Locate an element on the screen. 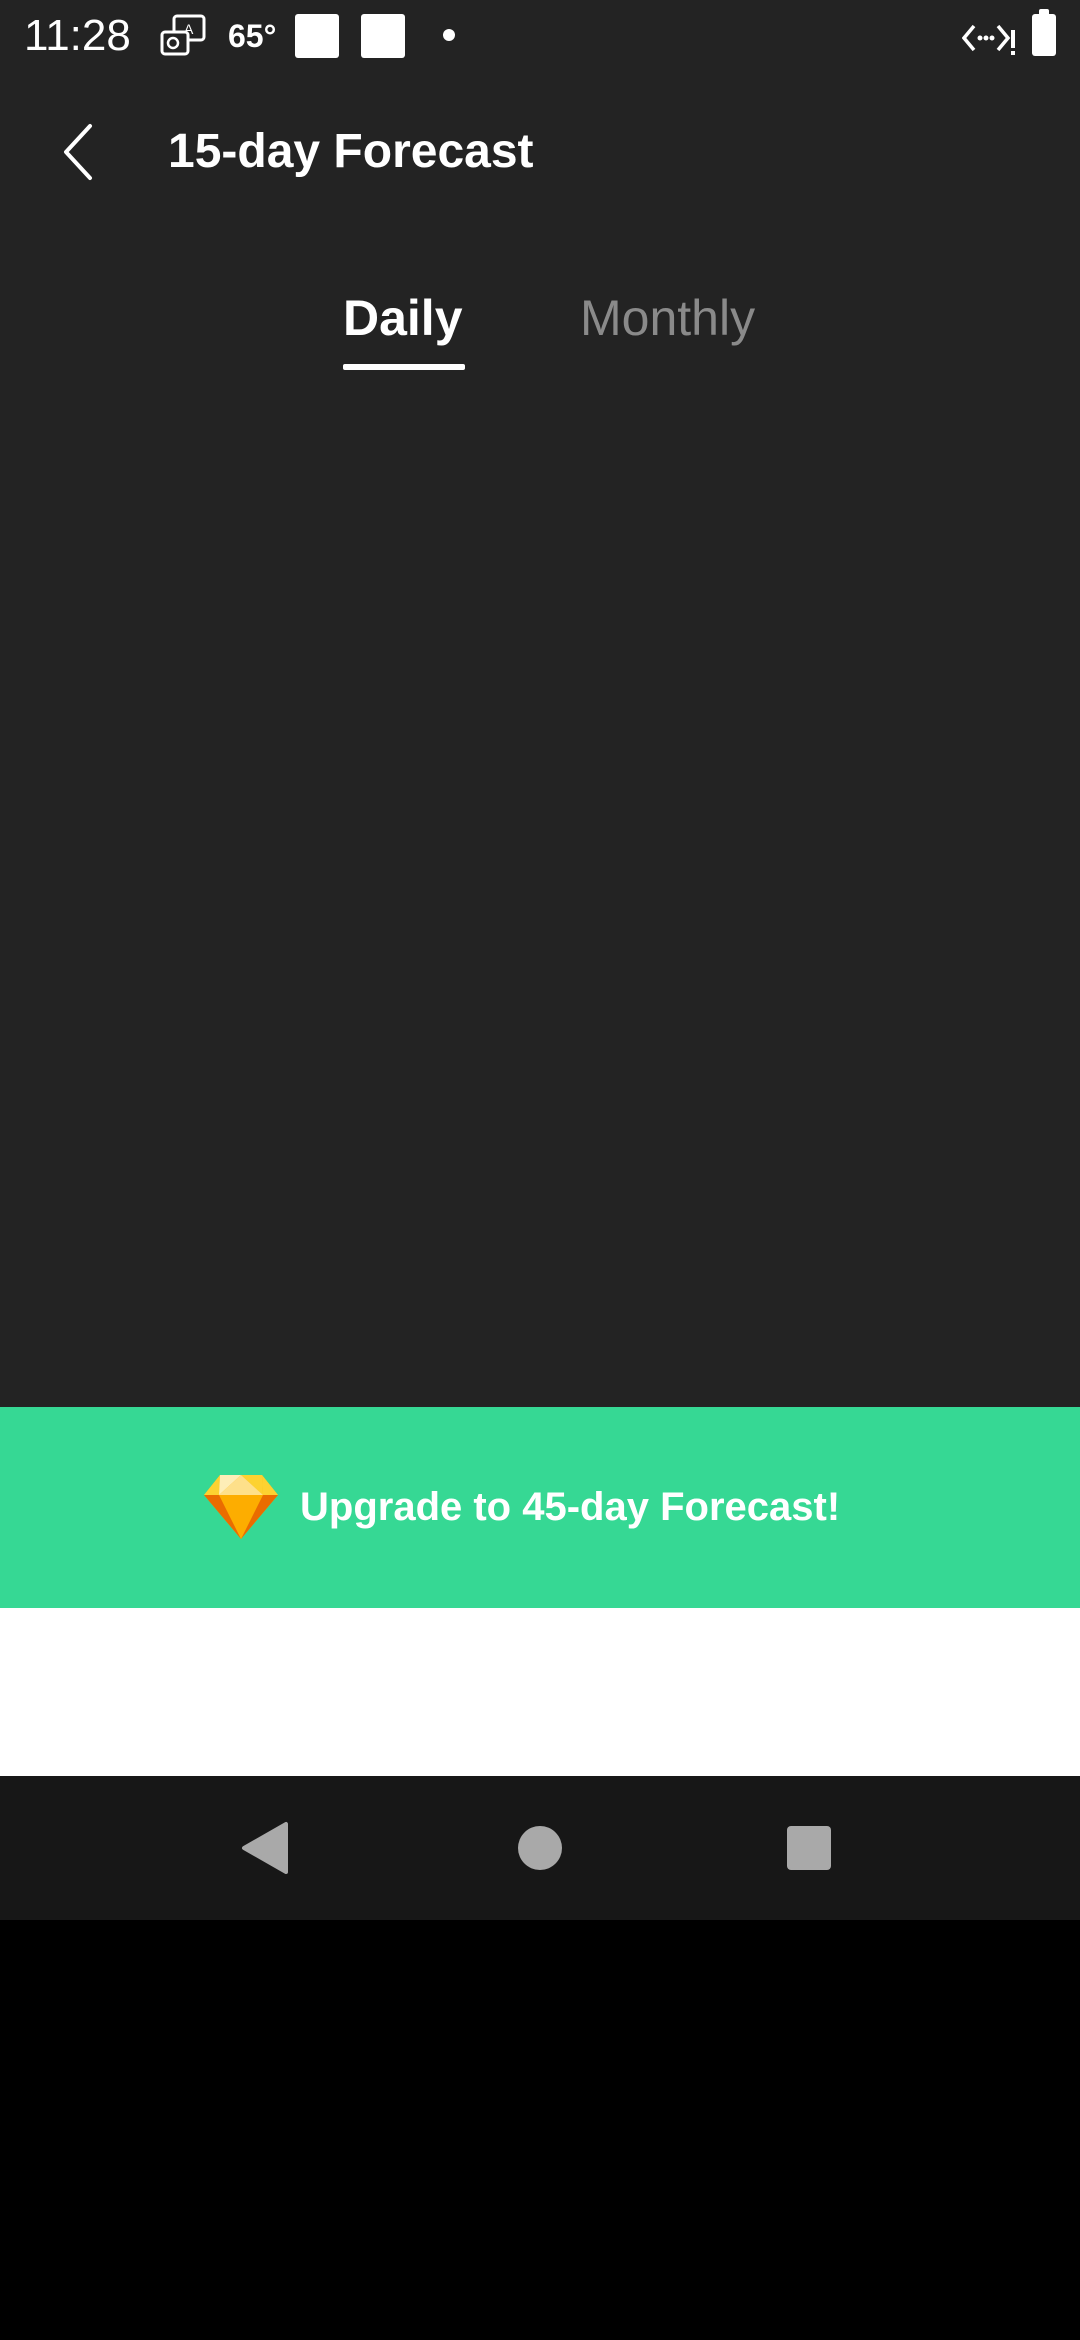  upgrade-banner: Upgrade to 45-day Forecast! is located at coordinates (540, 1507).